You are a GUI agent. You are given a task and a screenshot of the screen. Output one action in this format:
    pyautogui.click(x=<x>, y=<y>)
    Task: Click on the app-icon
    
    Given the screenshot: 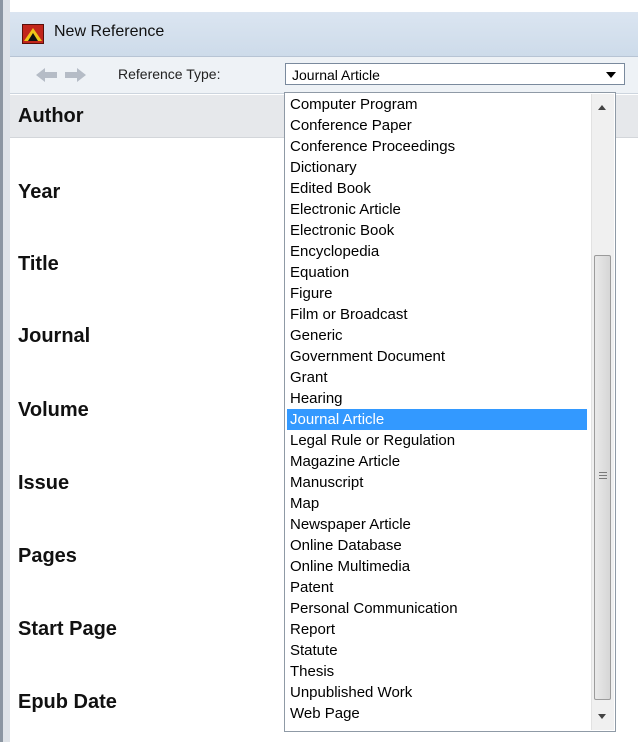 What is the action you would take?
    pyautogui.click(x=33, y=34)
    